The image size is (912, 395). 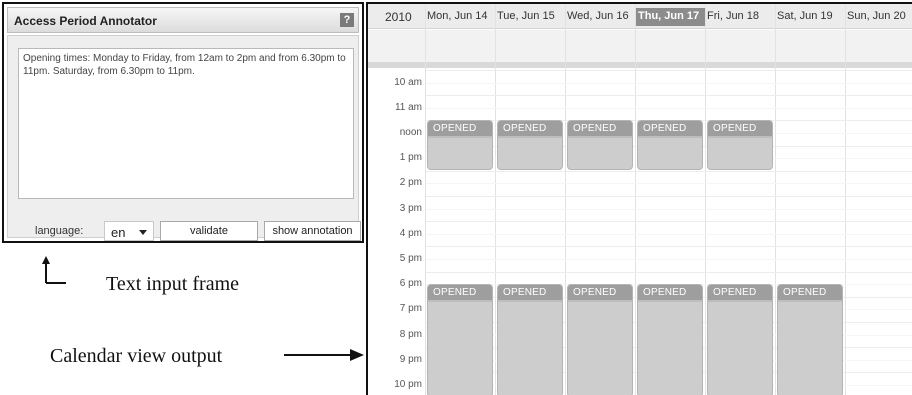 I want to click on hour-label: 6 pm, so click(x=410, y=284).